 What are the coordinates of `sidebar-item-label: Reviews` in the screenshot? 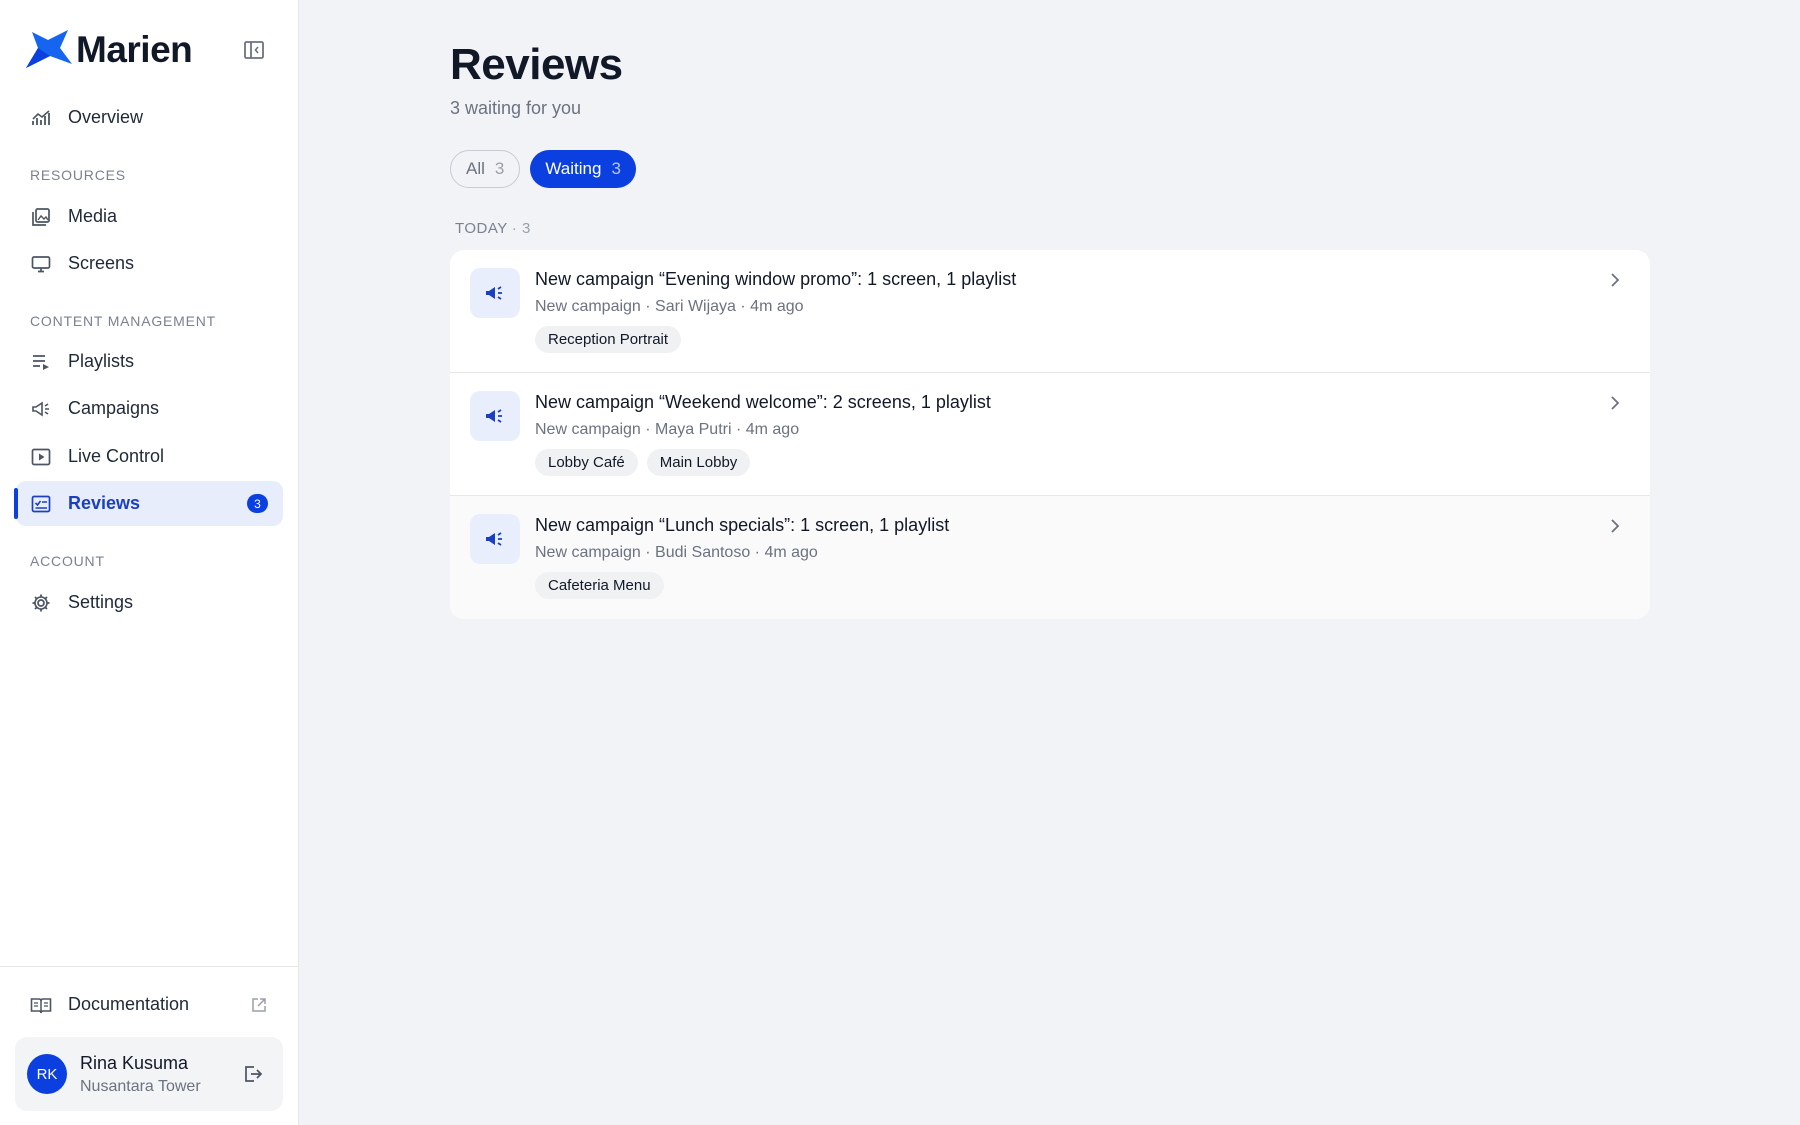 It's located at (104, 503).